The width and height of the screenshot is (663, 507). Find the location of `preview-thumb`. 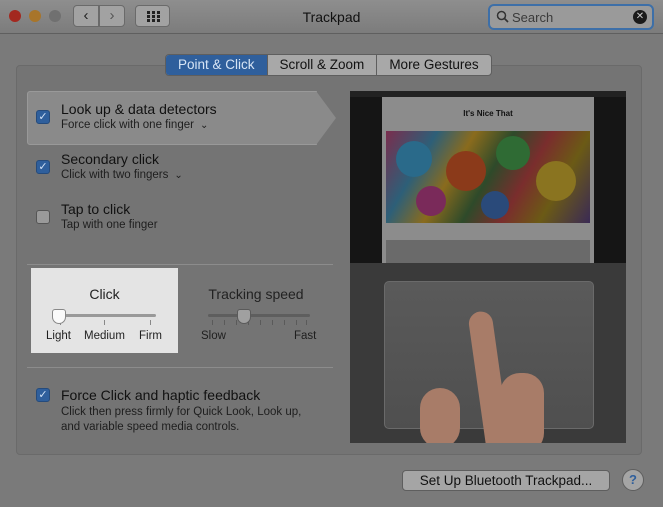

preview-thumb is located at coordinates (440, 415).